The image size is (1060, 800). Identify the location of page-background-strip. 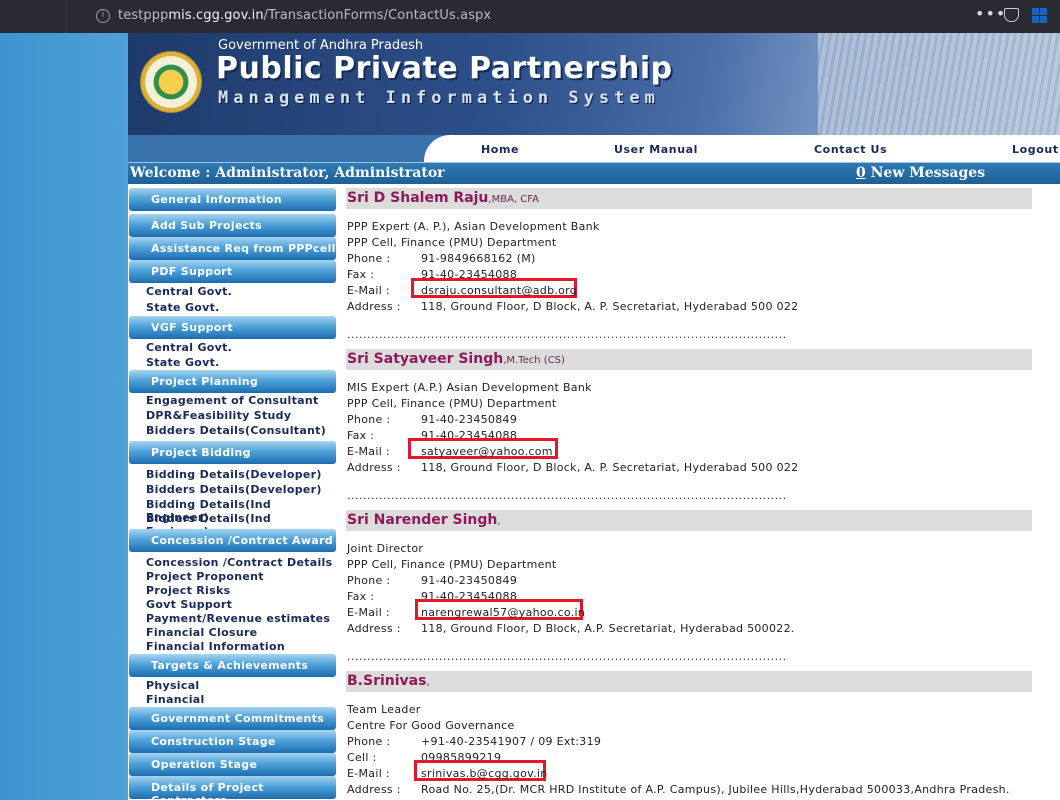
(64, 416).